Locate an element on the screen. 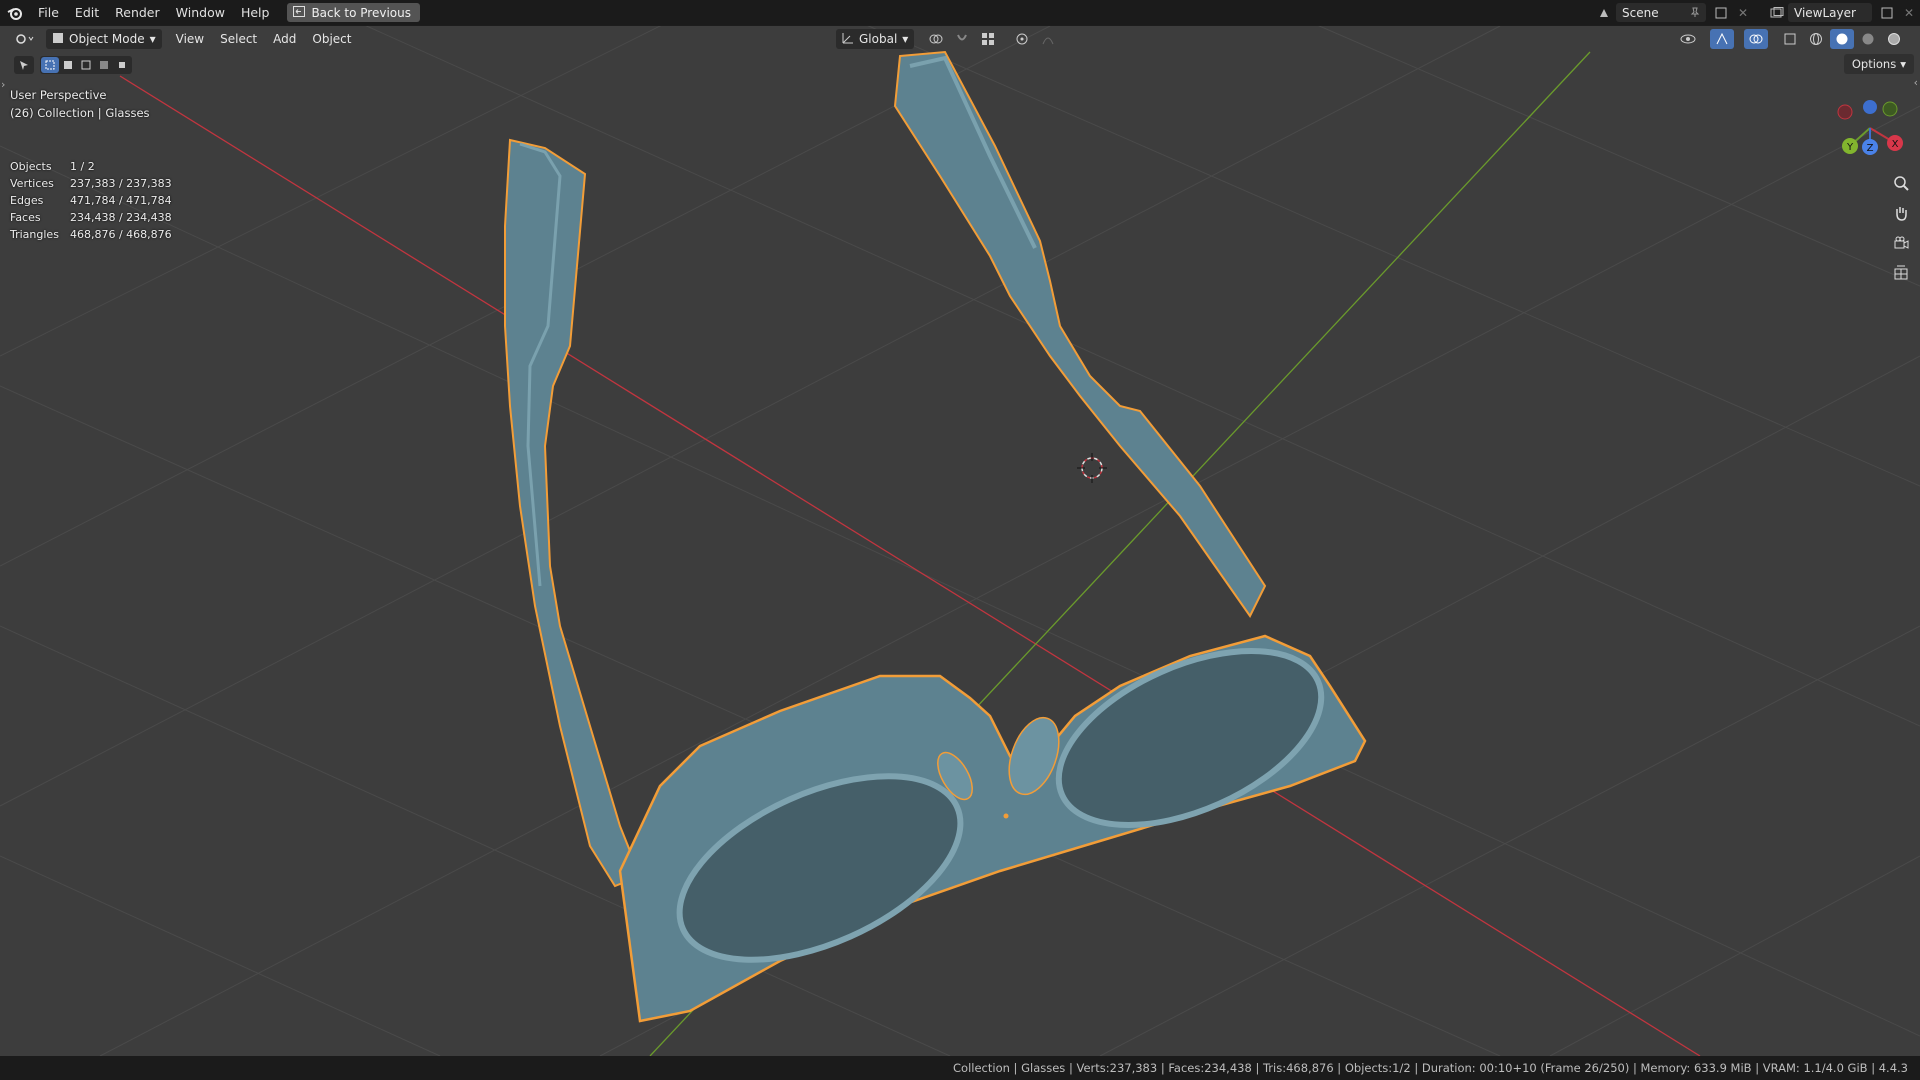 This screenshot has height=1080, width=1920. new-scene-icon is located at coordinates (1721, 12).